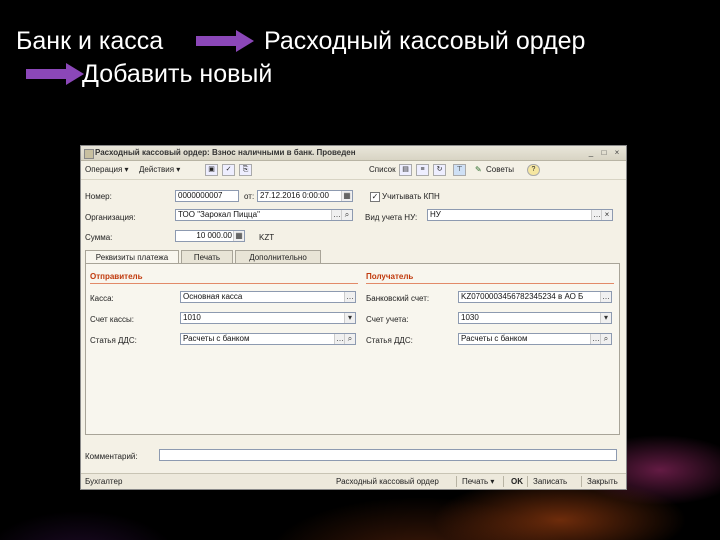 The width and height of the screenshot is (720, 540). What do you see at coordinates (102, 298) in the screenshot?
I see `cash-label: Касса:` at bounding box center [102, 298].